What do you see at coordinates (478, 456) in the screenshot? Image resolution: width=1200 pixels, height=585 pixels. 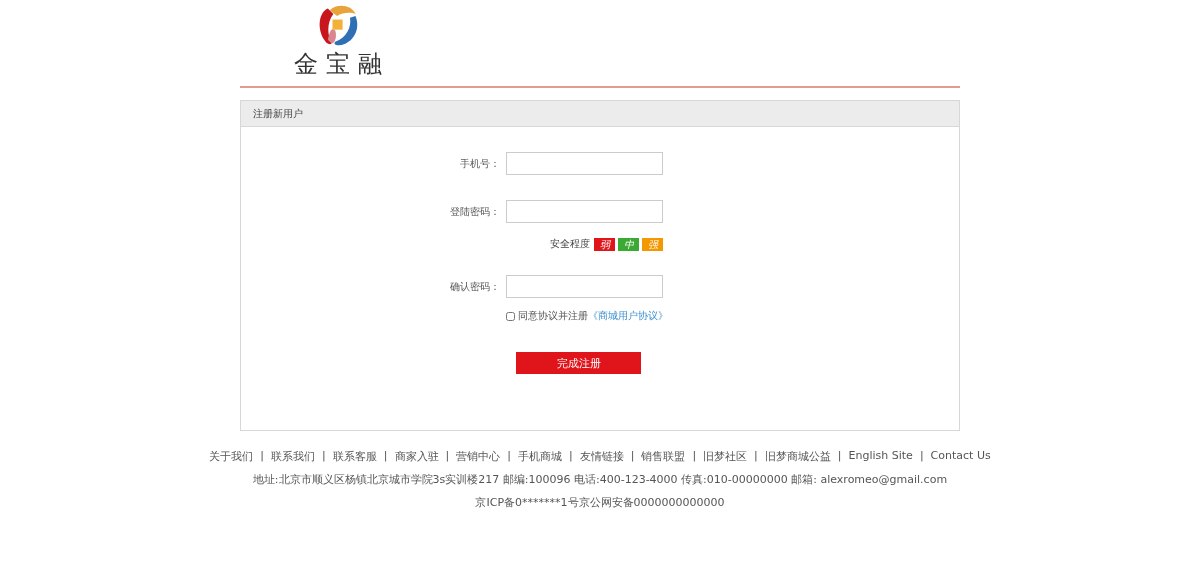 I see `footer-link: 营销中心` at bounding box center [478, 456].